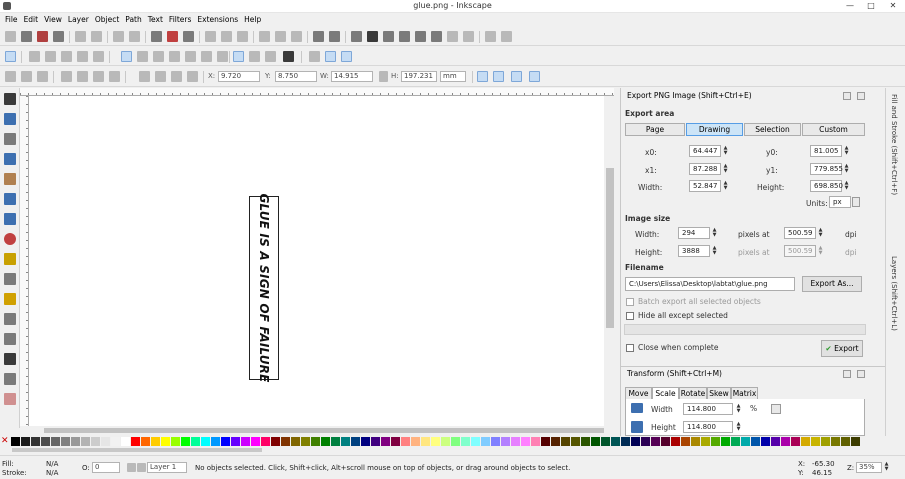  I want to click on scale-height-input: 114.800, so click(708, 427).